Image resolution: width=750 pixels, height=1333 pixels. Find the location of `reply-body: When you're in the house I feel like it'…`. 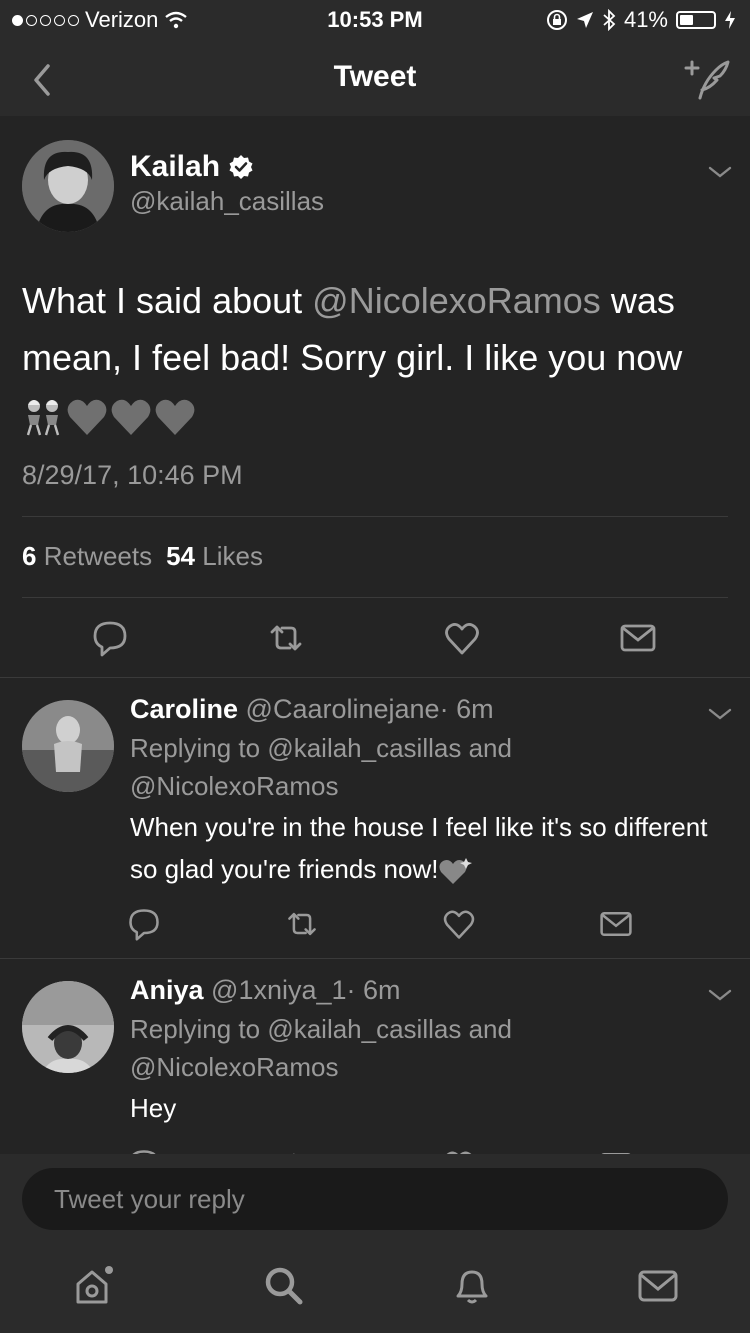

reply-body: When you're in the house I feel like it'… is located at coordinates (419, 848).